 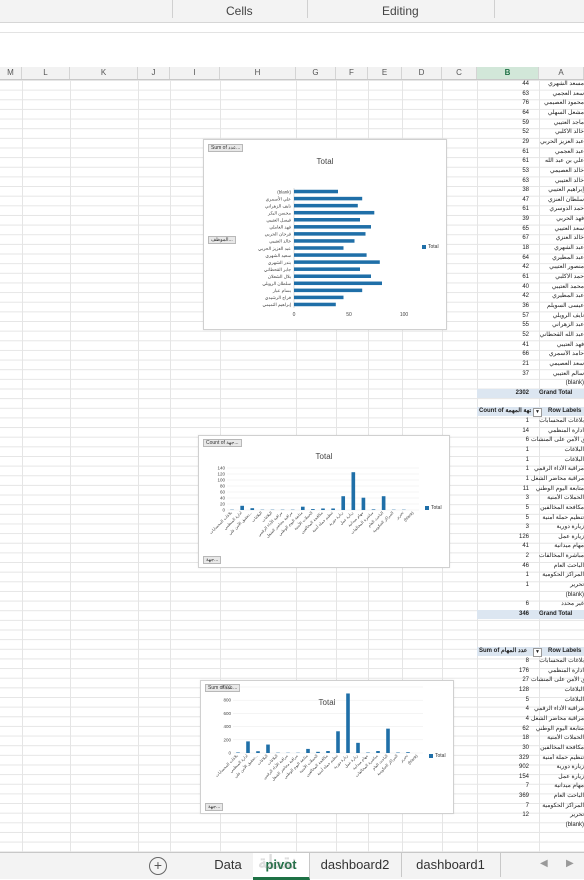 I want to click on pivot1-value-cell: 29, so click(x=503, y=142).